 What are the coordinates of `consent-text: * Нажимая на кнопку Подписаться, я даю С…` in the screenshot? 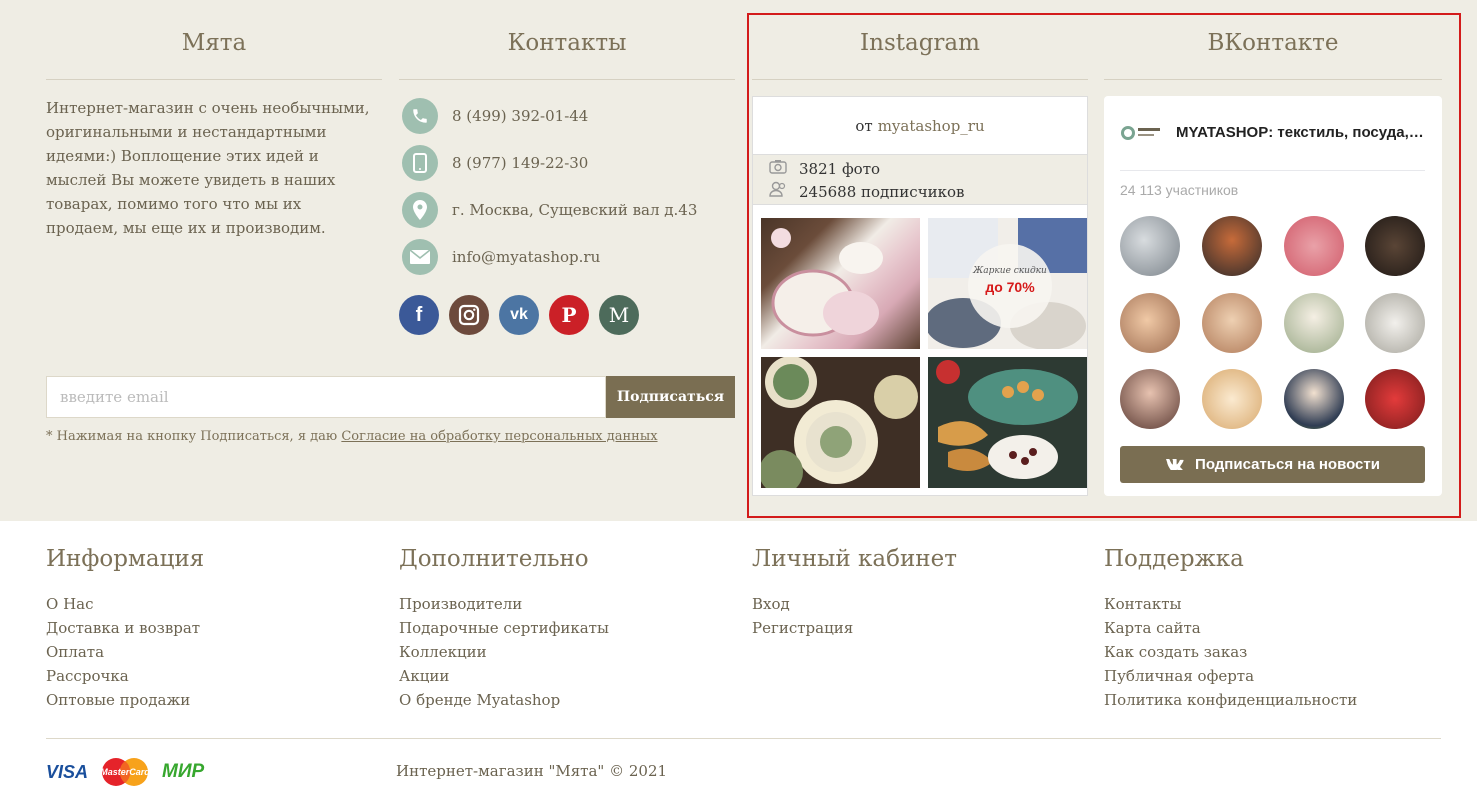 It's located at (352, 436).